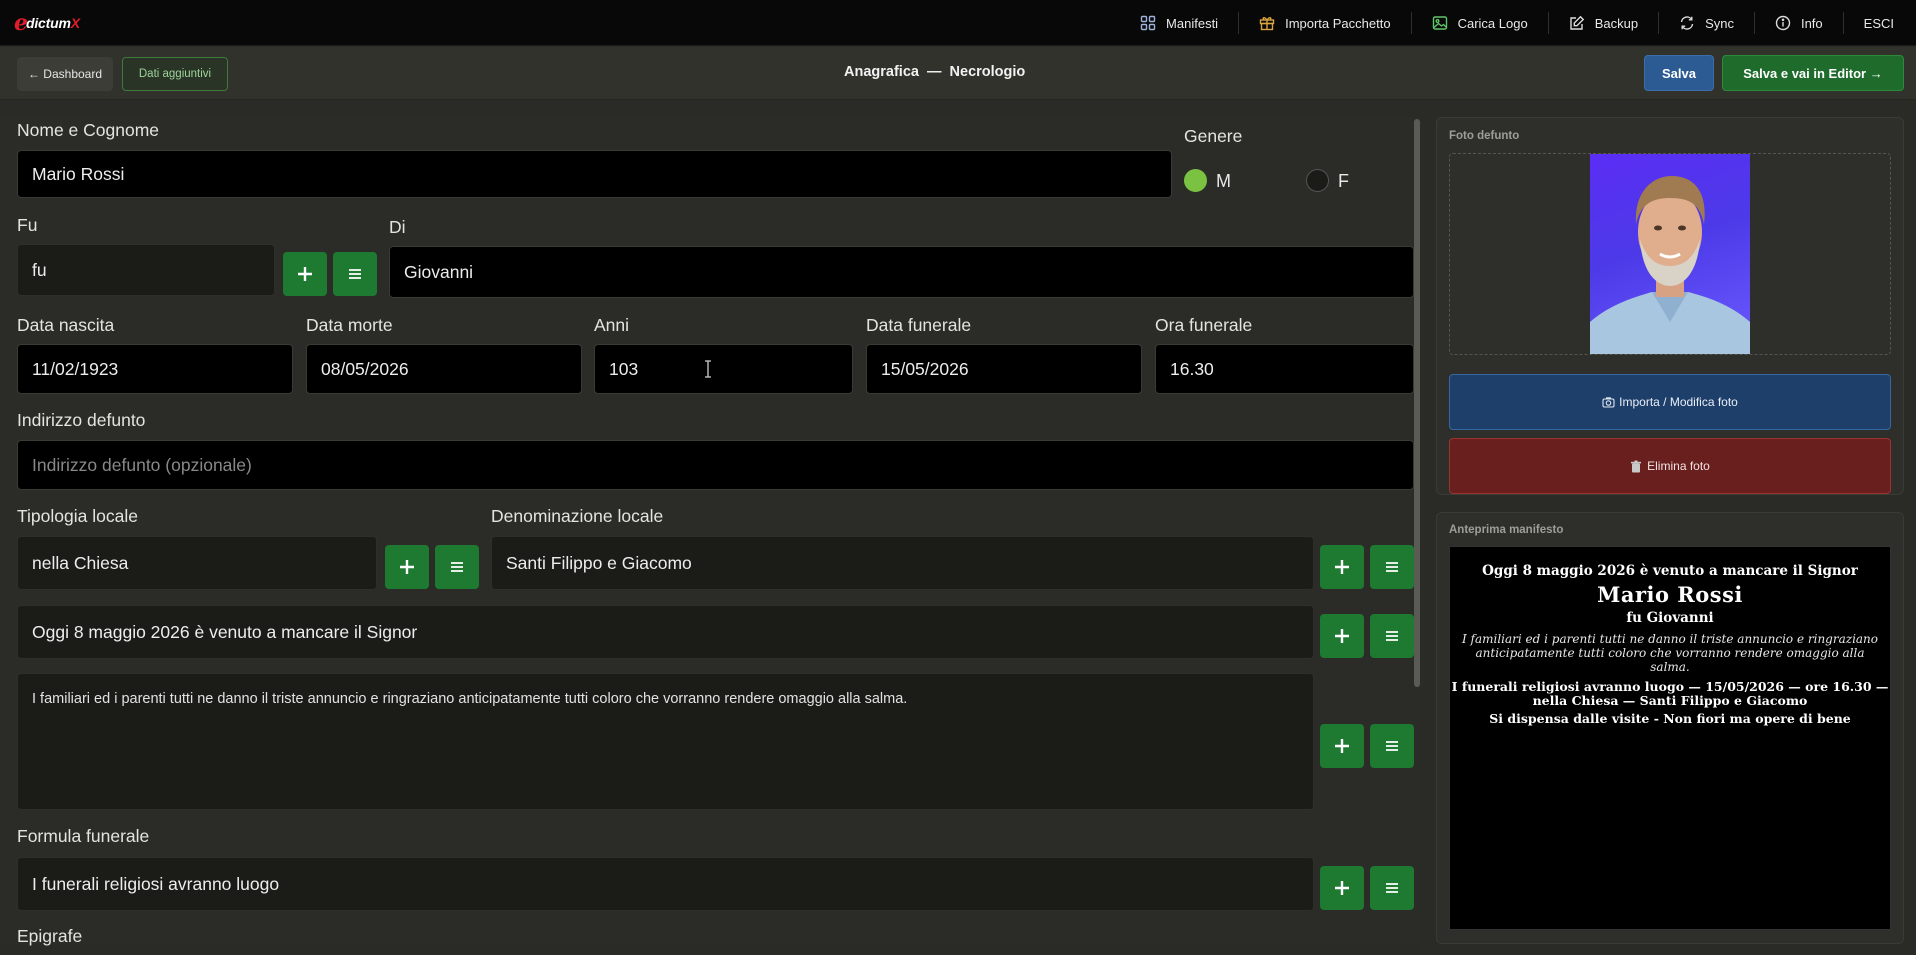 The width and height of the screenshot is (1916, 955). I want to click on gift-icon, so click(1267, 24).